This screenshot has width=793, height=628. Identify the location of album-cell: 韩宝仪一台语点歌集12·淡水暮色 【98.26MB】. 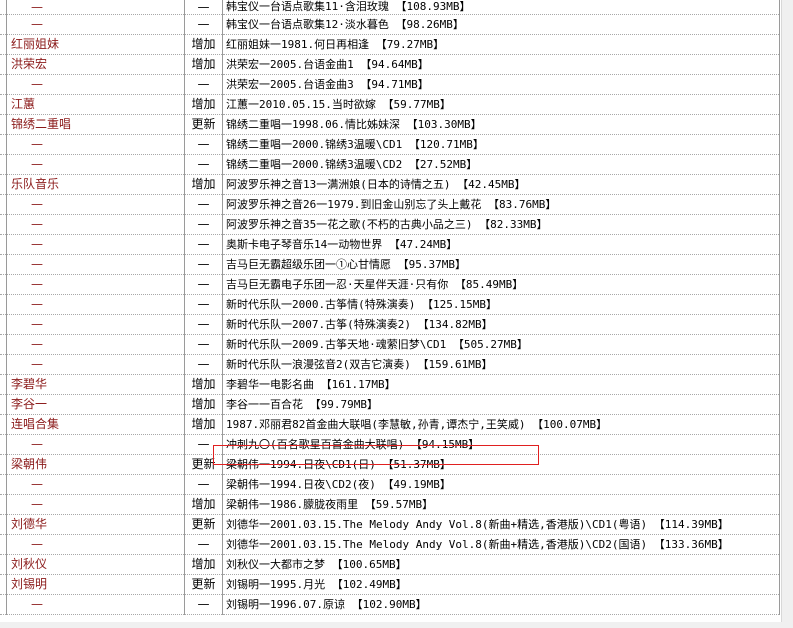
(501, 24).